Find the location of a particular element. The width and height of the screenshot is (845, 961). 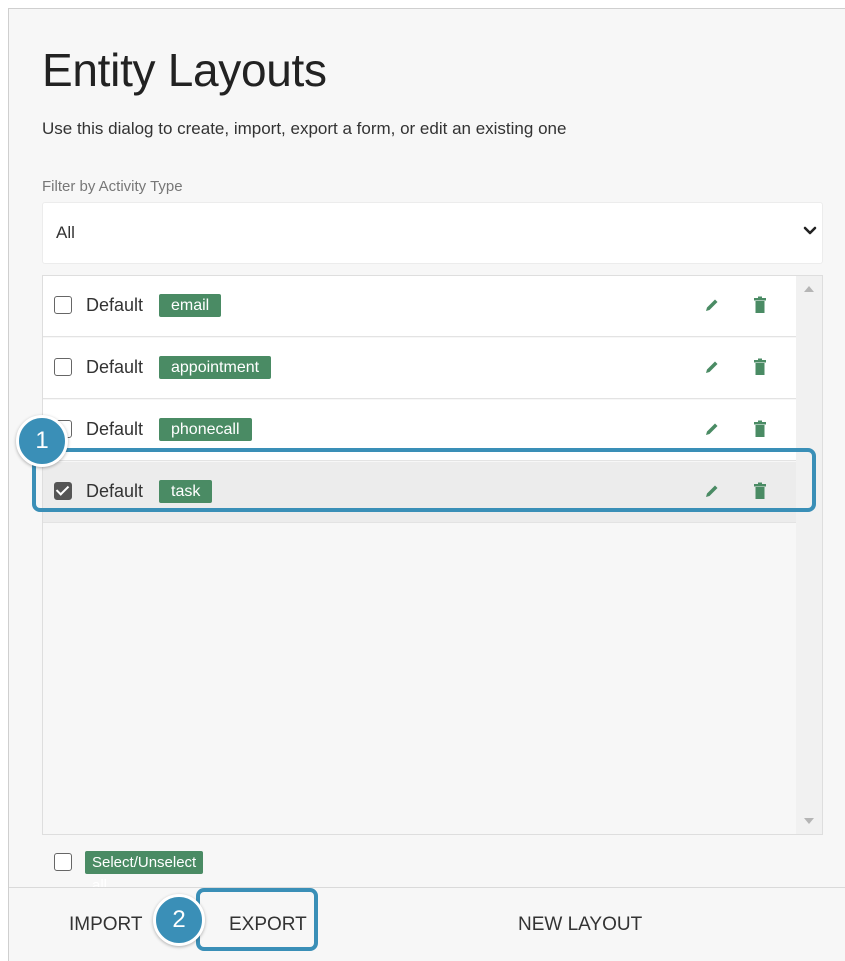

dialog-footer: IMPORT EXPORT NEW LAYOUT is located at coordinates (427, 924).